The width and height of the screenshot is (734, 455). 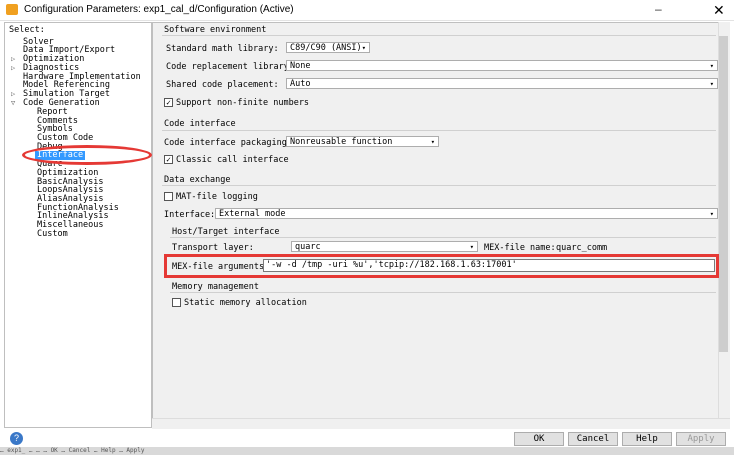 What do you see at coordinates (647, 439) in the screenshot?
I see `help-button: Help` at bounding box center [647, 439].